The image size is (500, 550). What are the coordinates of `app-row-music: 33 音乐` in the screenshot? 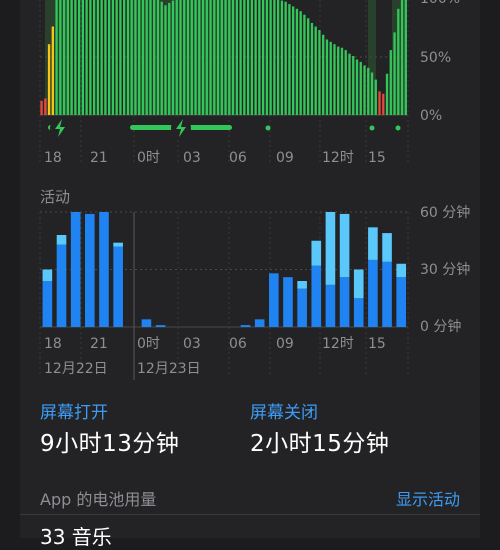 It's located at (76, 535).